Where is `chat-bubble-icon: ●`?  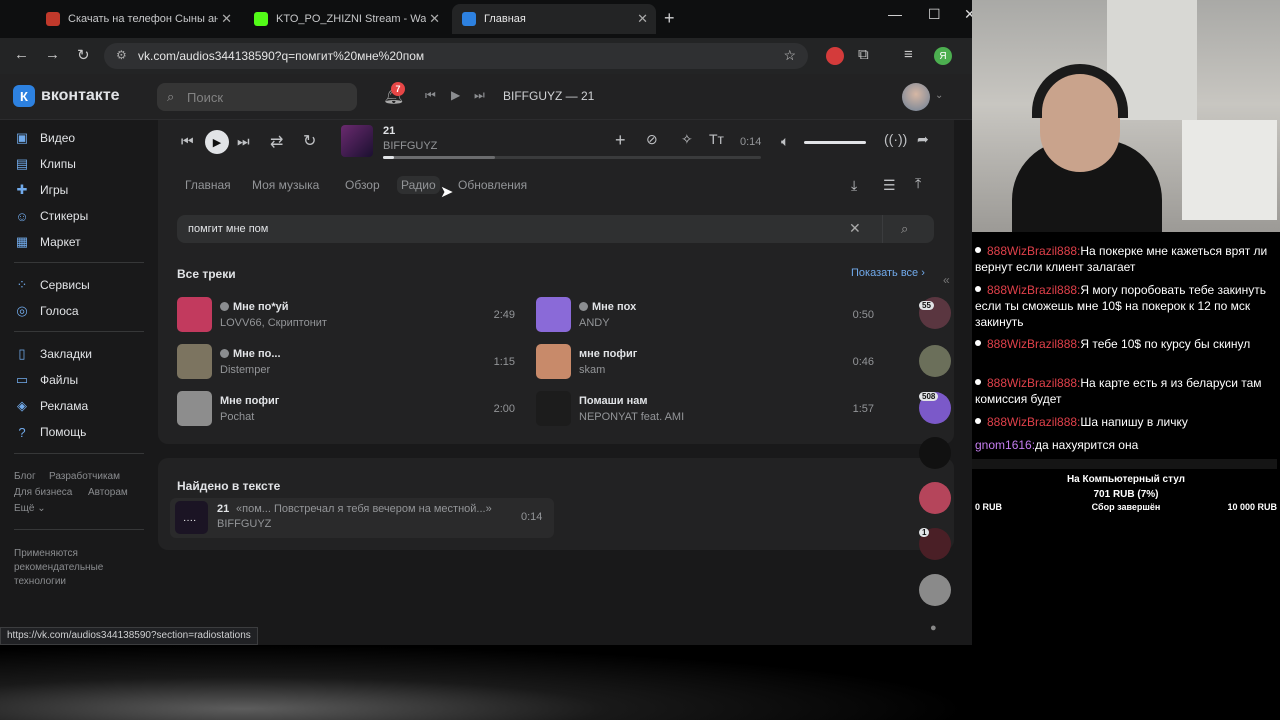 chat-bubble-icon: ● is located at coordinates (933, 628).